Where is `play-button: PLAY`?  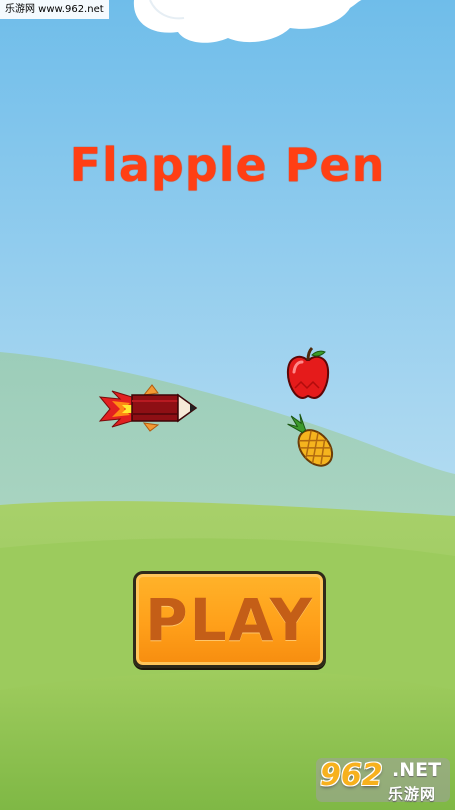
play-button: PLAY is located at coordinates (229, 619).